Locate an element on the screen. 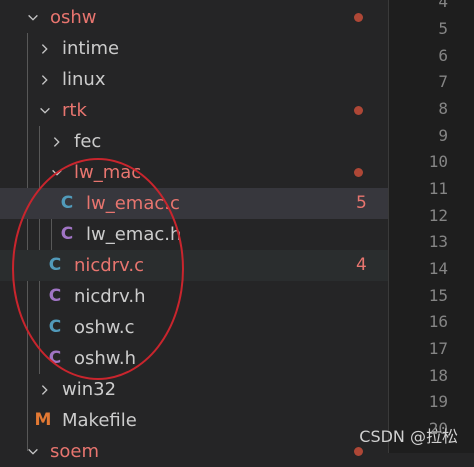 Image resolution: width=474 pixels, height=467 pixels. tree-item-label: nicdrv.c is located at coordinates (109, 265).